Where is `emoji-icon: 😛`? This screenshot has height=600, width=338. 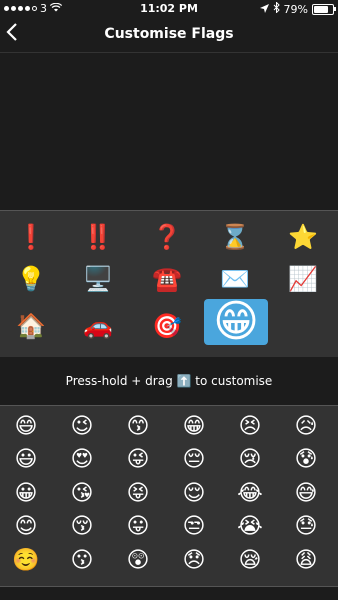
emoji-icon: 😛 is located at coordinates (138, 527).